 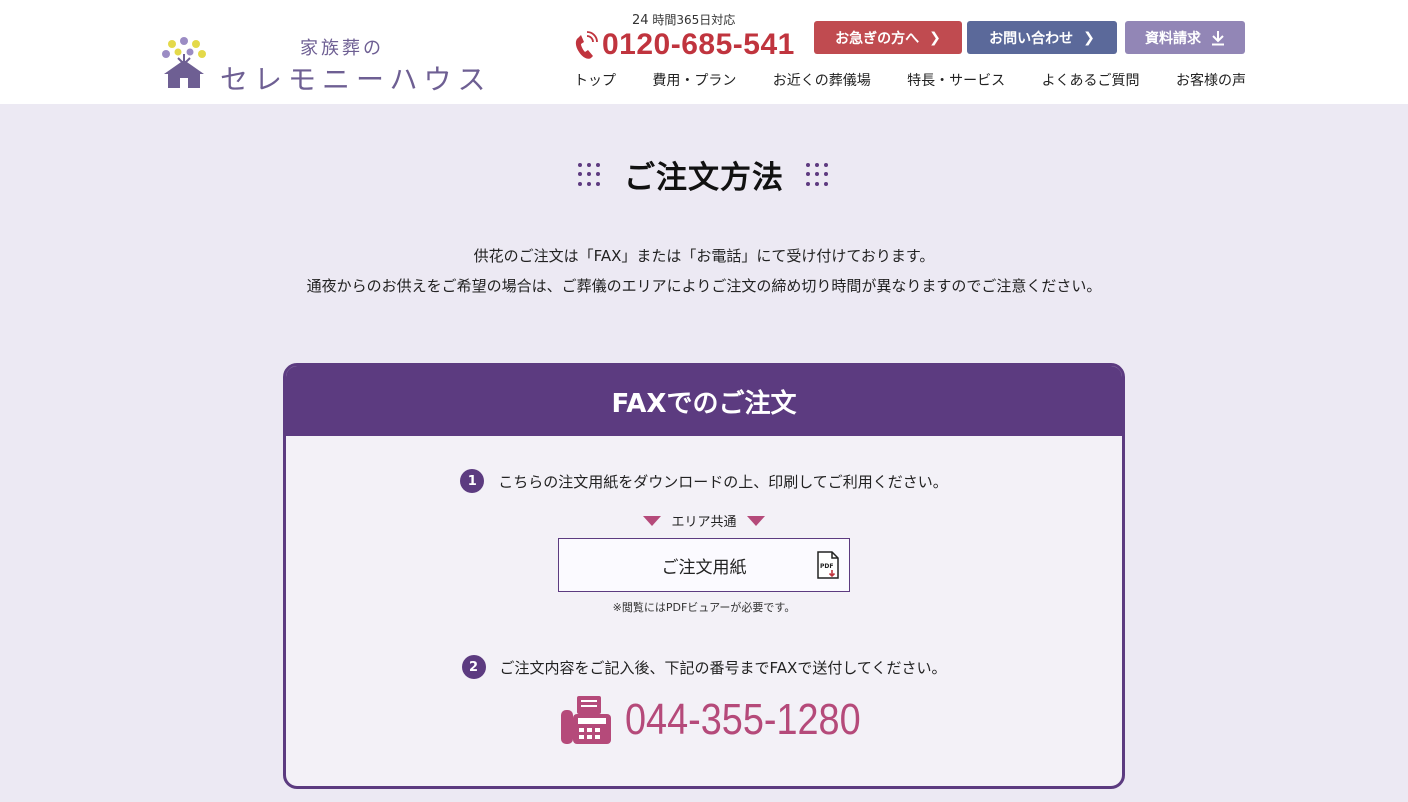 I want to click on page-title: ご注文方法, so click(x=704, y=178).